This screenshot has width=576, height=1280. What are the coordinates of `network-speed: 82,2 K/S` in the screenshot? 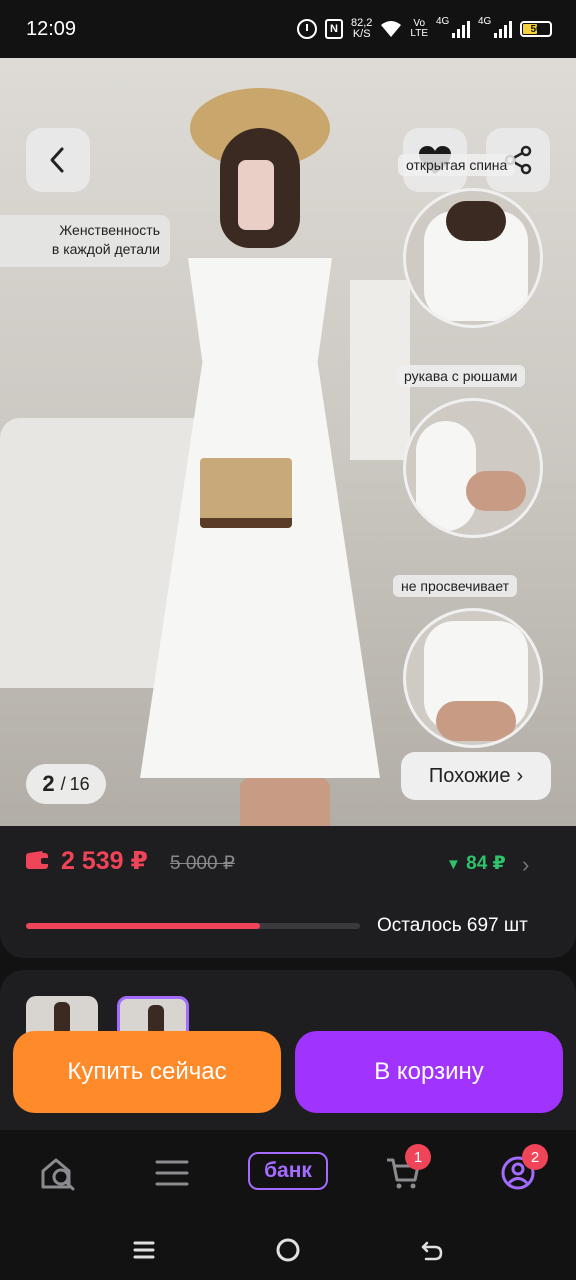 It's located at (361, 29).